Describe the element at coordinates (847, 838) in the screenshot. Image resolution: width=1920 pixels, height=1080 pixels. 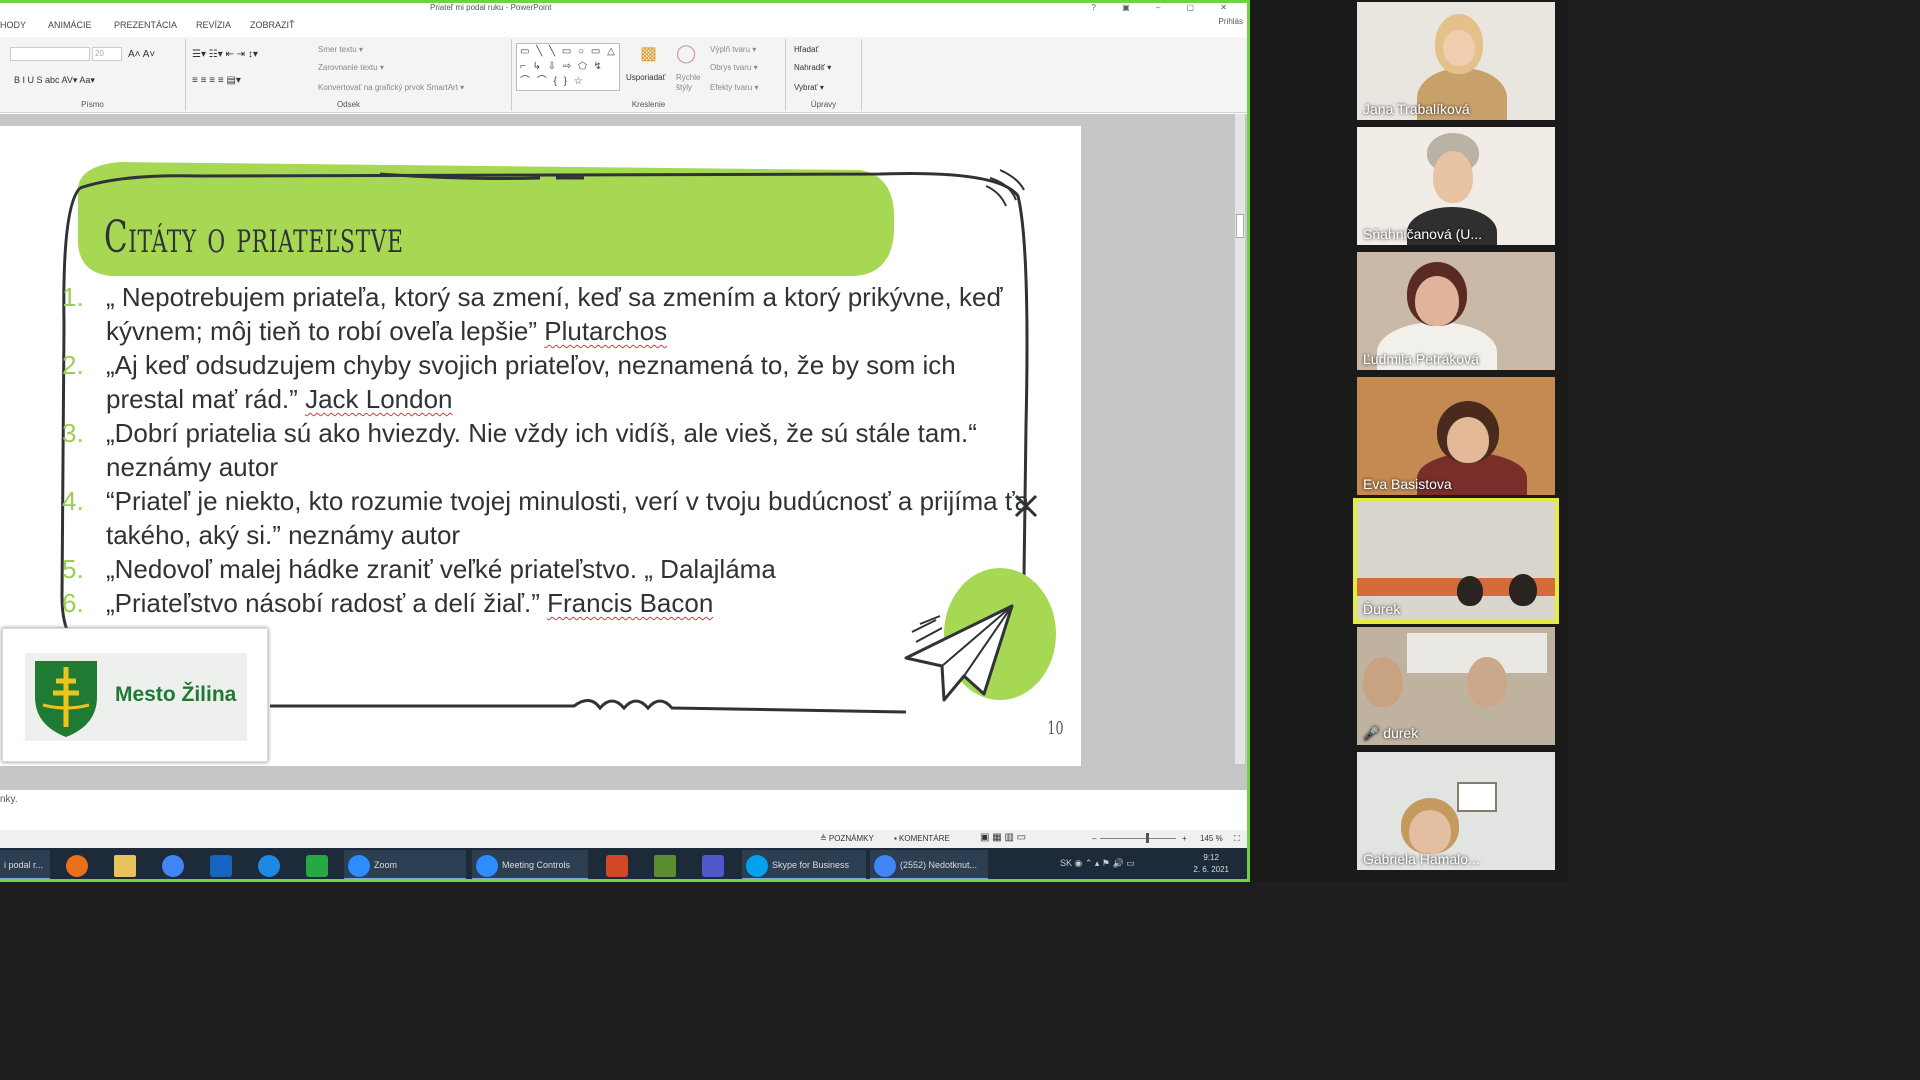
I see `notes-button: ≜ POZNÁMKY` at that location.